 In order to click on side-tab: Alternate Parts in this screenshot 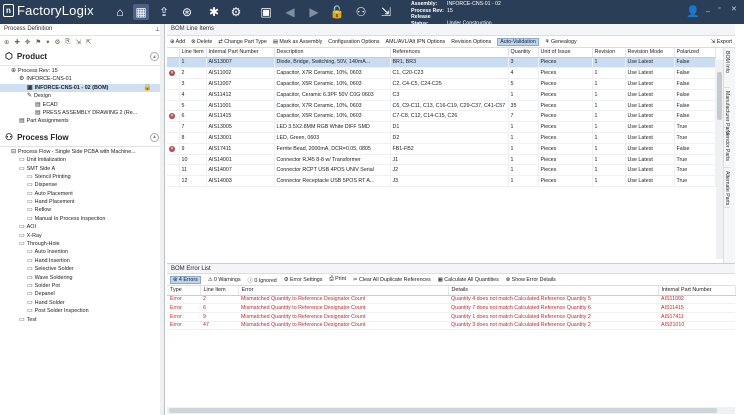, I will do `click(727, 188)`.